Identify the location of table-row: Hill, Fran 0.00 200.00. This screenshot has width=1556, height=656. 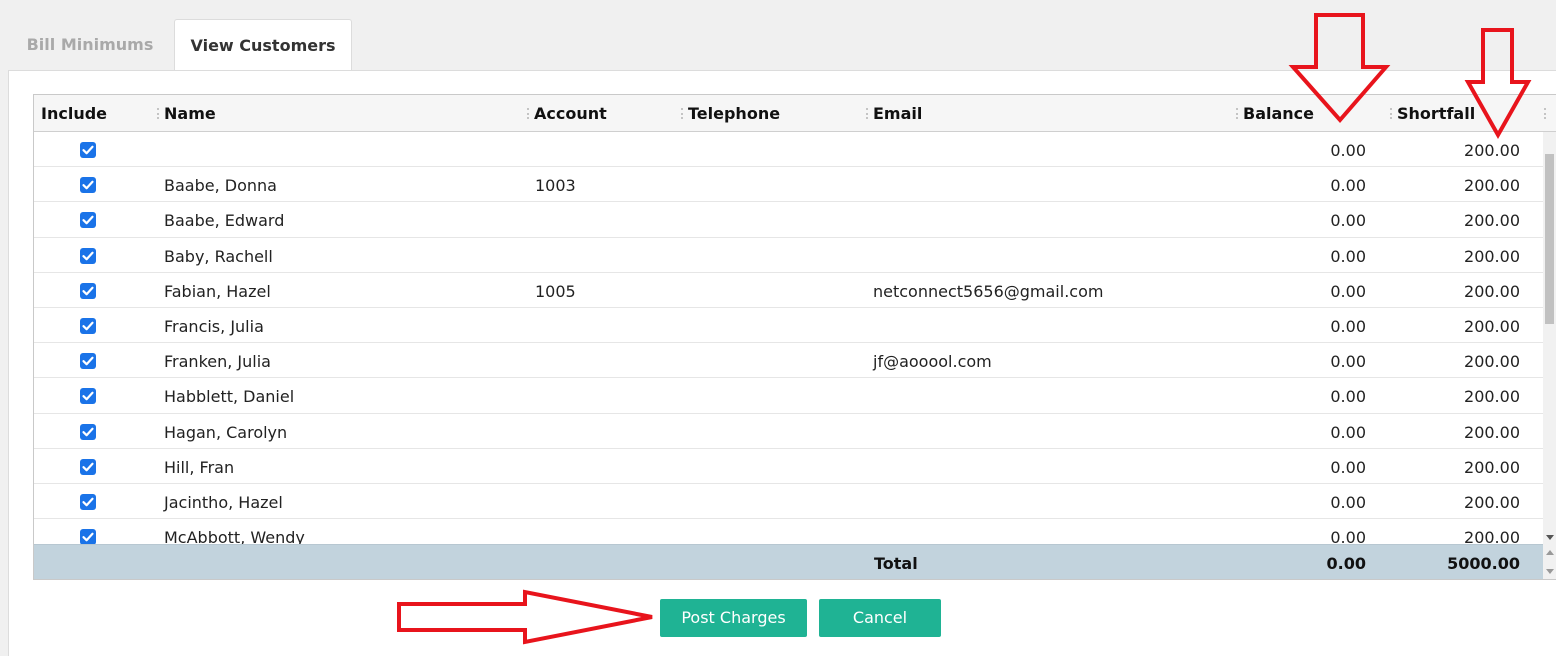
(789, 466).